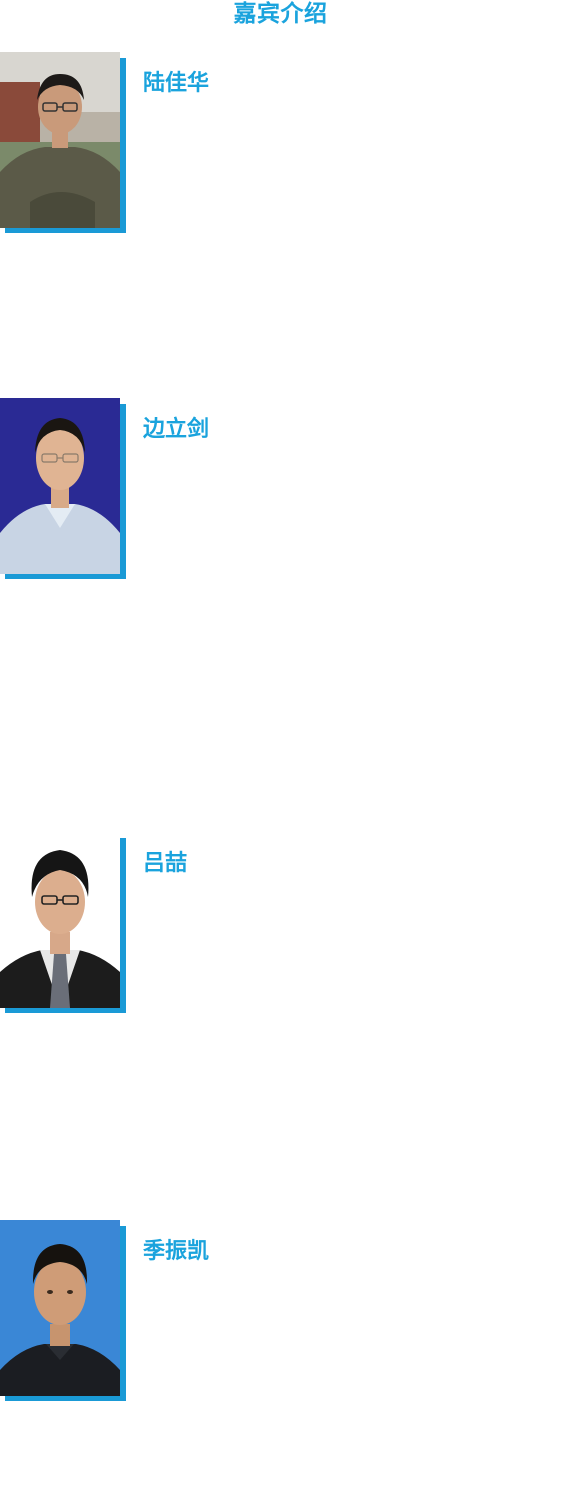  I want to click on speaker-name: 边立剑, so click(176, 429).